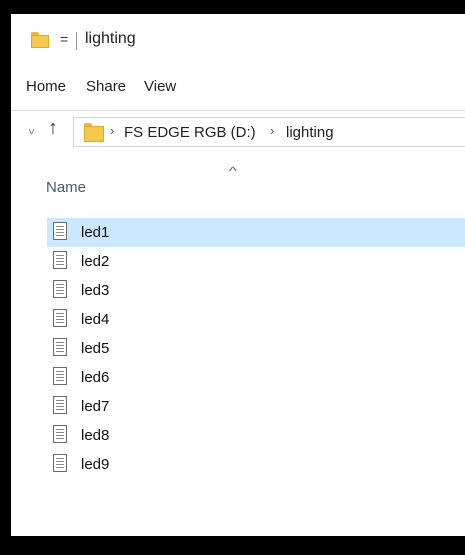 This screenshot has width=465, height=555. I want to click on file-name: led4, so click(95, 319).